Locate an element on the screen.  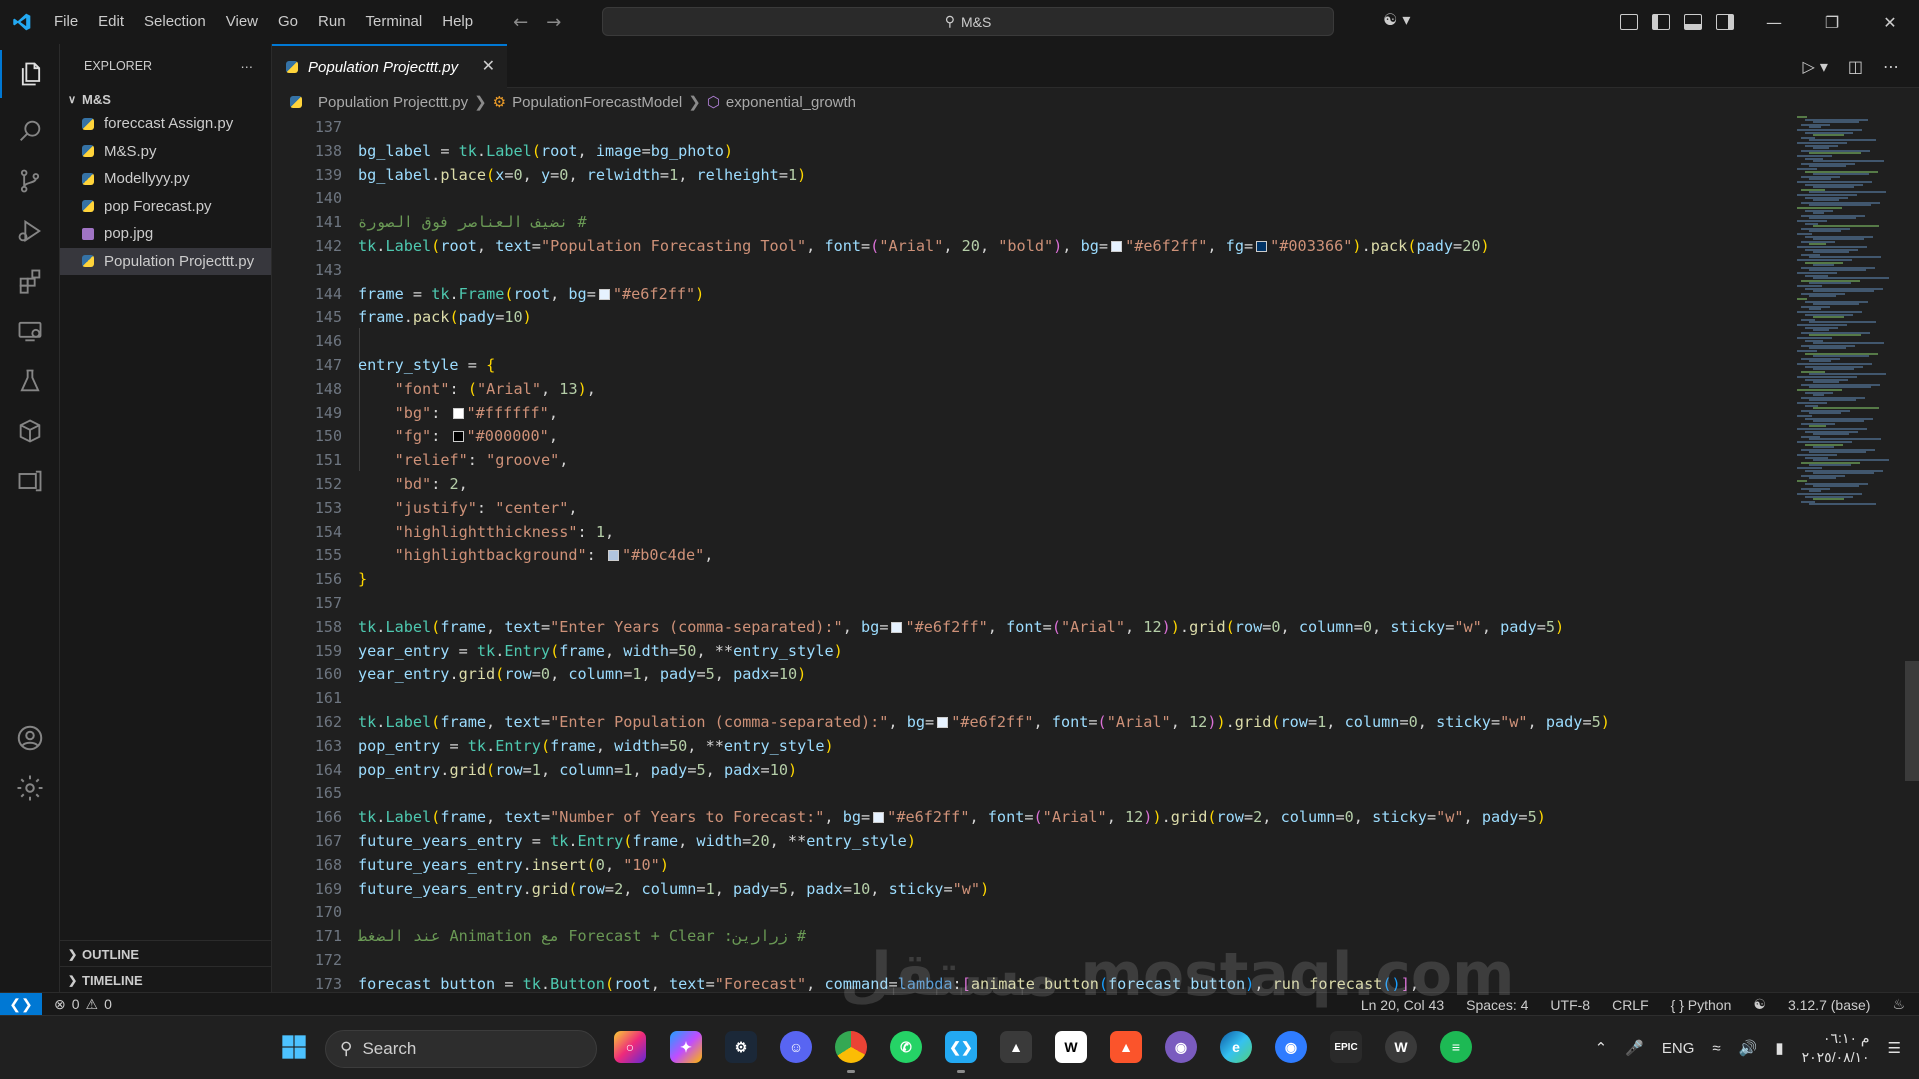
more-actions-icon: ⋯ is located at coordinates (247, 66).